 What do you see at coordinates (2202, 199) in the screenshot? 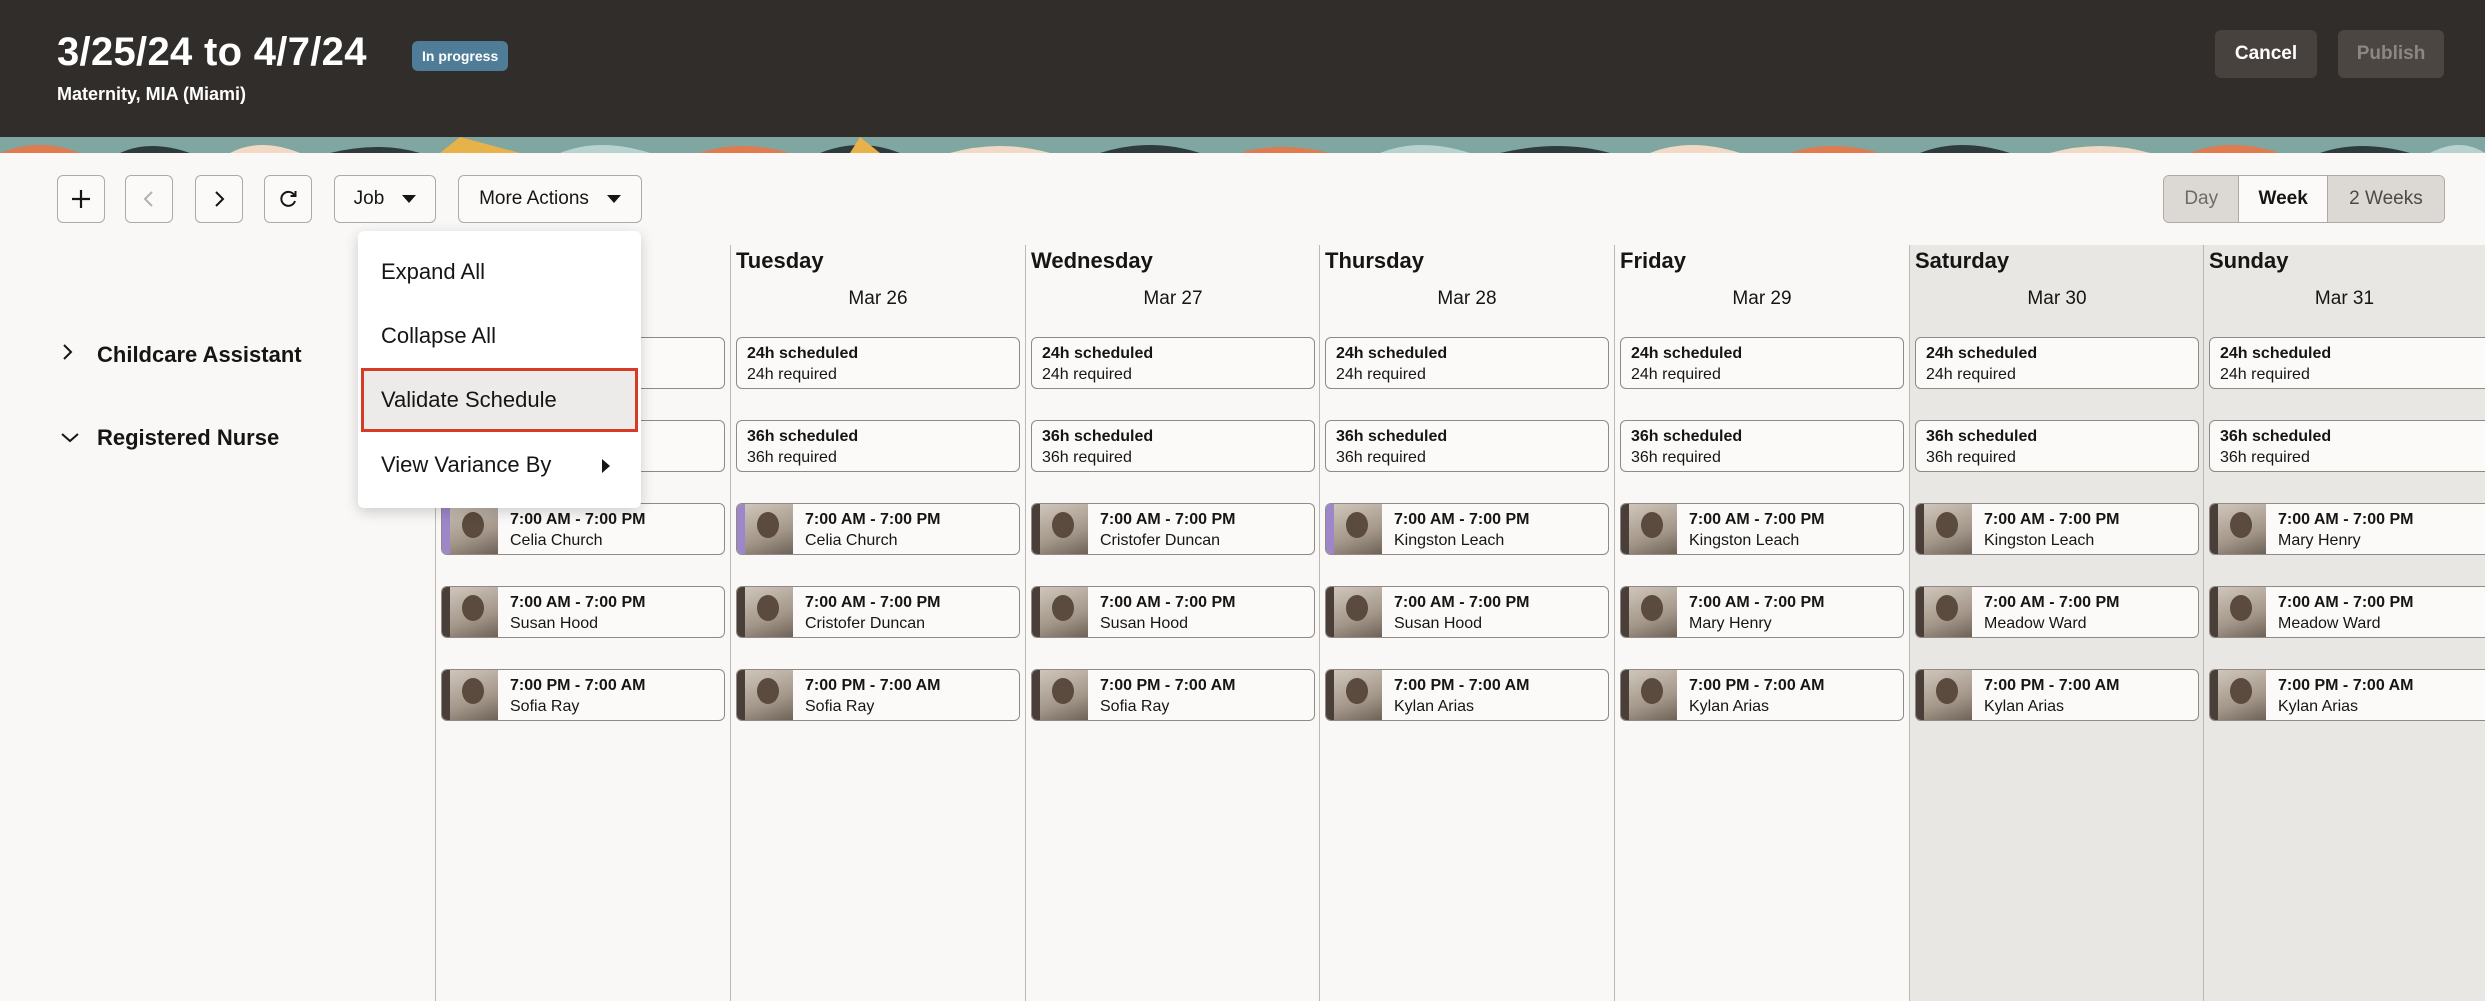
I see `view-day-button: Day` at bounding box center [2202, 199].